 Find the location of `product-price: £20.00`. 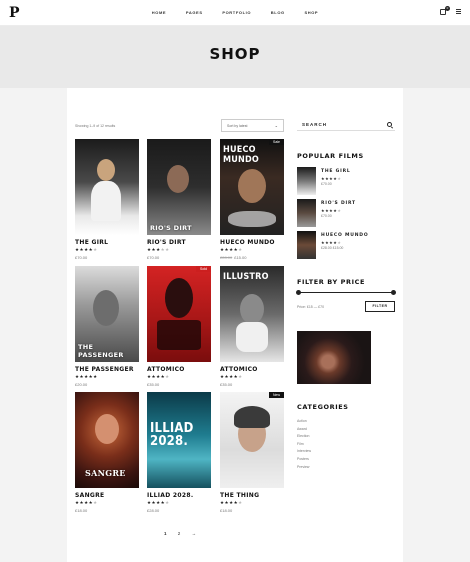

product-price: £20.00 is located at coordinates (81, 384).